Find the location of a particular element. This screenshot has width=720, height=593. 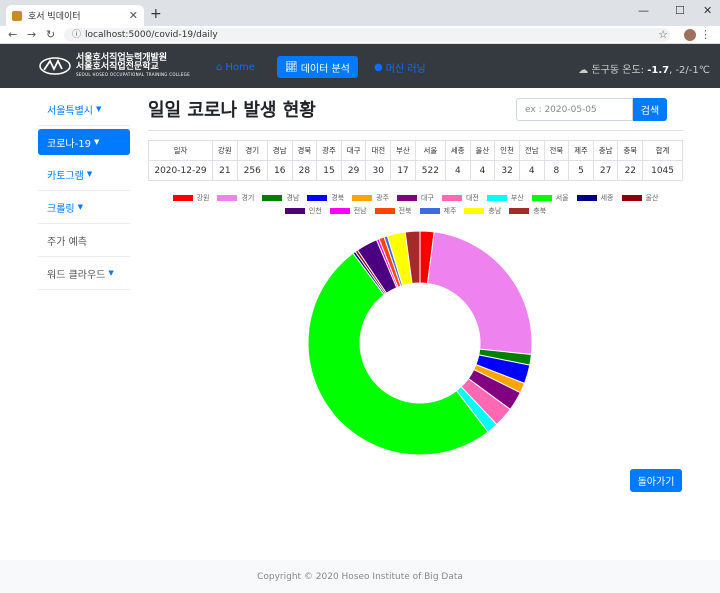

table-cell: 8 is located at coordinates (556, 170).